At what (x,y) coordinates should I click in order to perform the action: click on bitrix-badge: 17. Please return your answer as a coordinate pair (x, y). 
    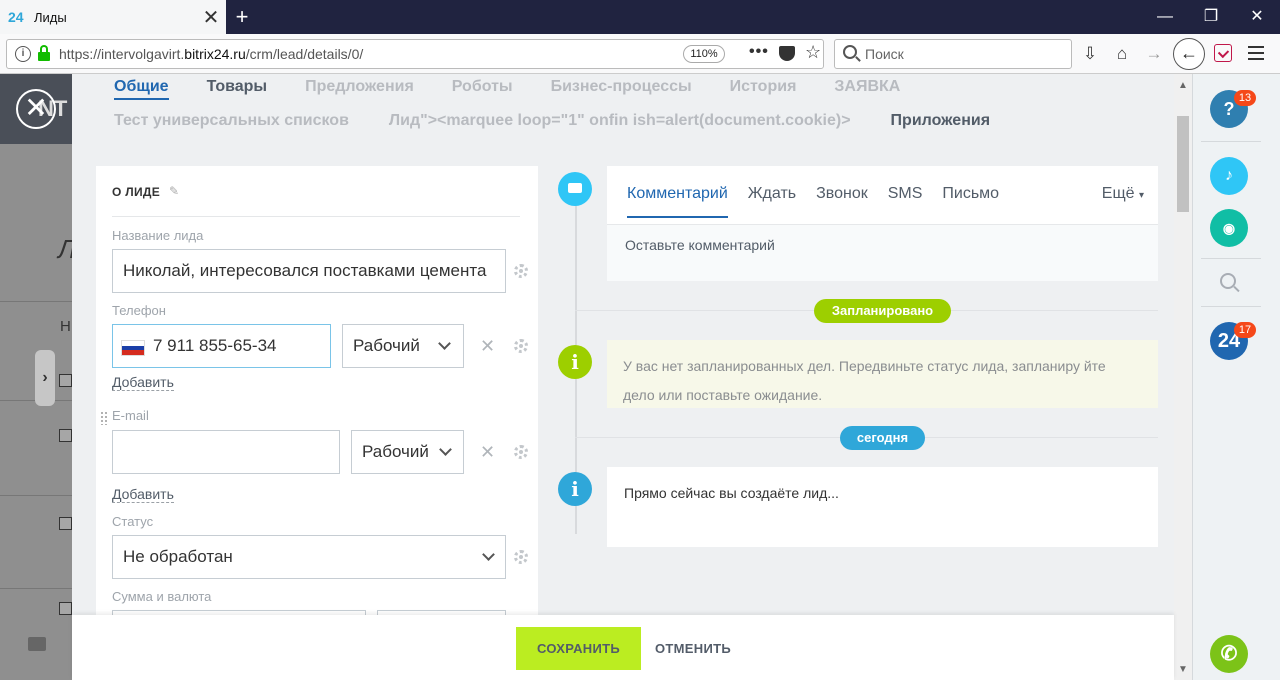
    Looking at the image, I should click on (1245, 330).